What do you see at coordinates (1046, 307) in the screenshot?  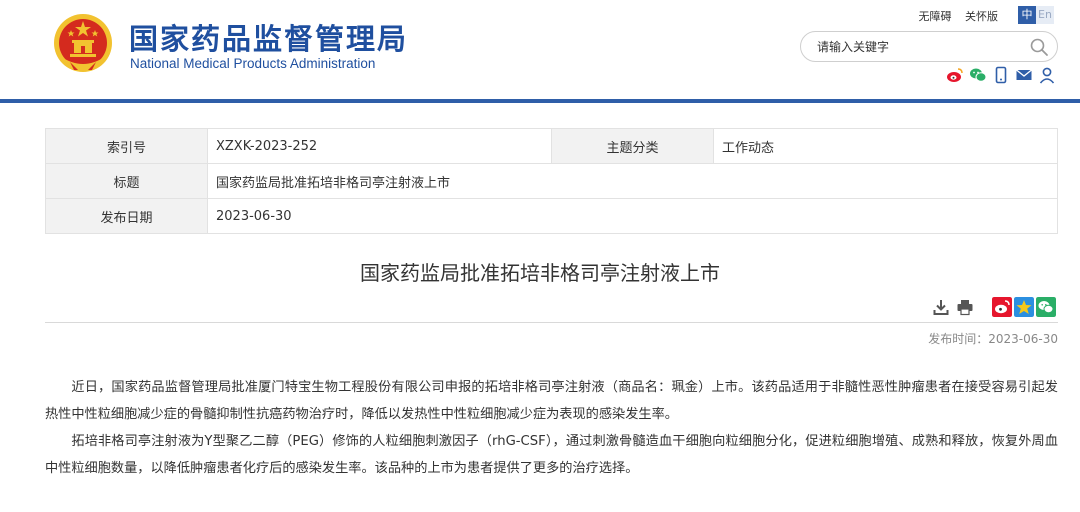 I see `wechat-share-icon` at bounding box center [1046, 307].